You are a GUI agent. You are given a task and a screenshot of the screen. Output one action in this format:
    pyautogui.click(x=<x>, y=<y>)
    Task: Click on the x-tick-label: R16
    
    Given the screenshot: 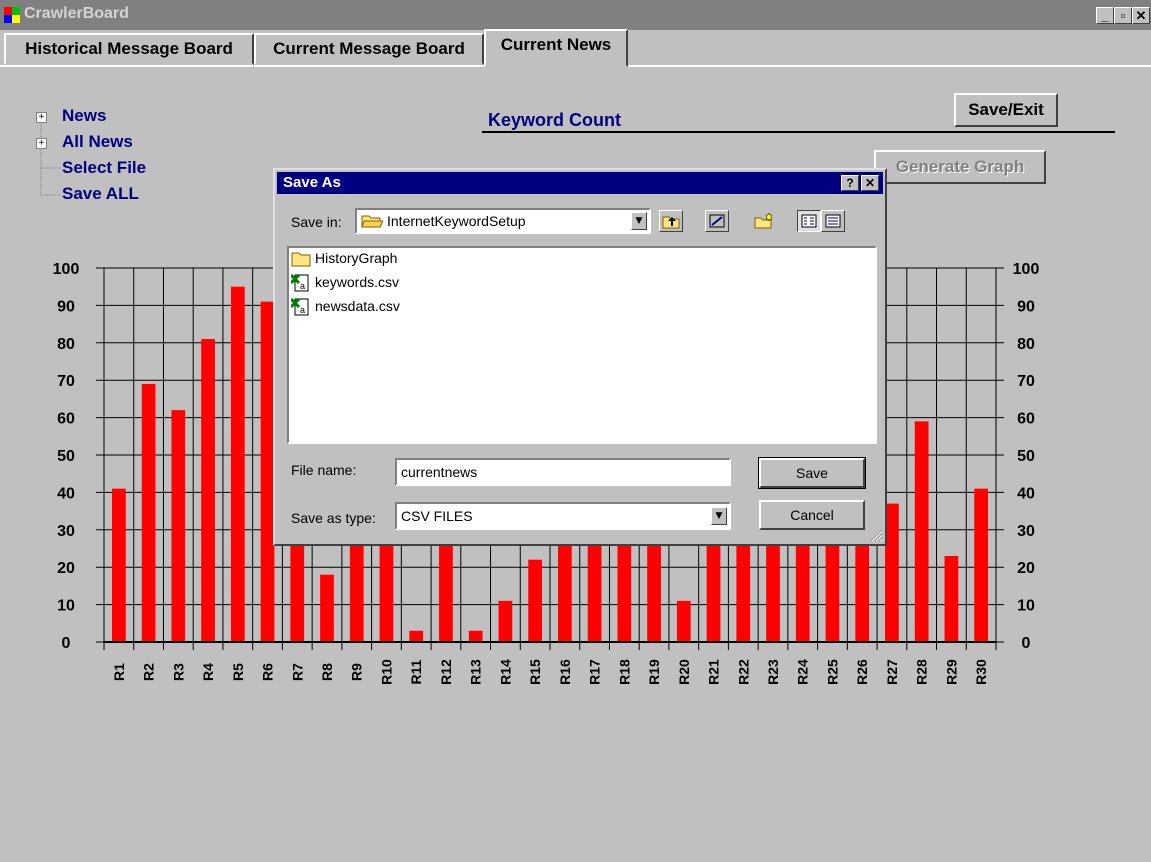 What is the action you would take?
    pyautogui.click(x=565, y=672)
    